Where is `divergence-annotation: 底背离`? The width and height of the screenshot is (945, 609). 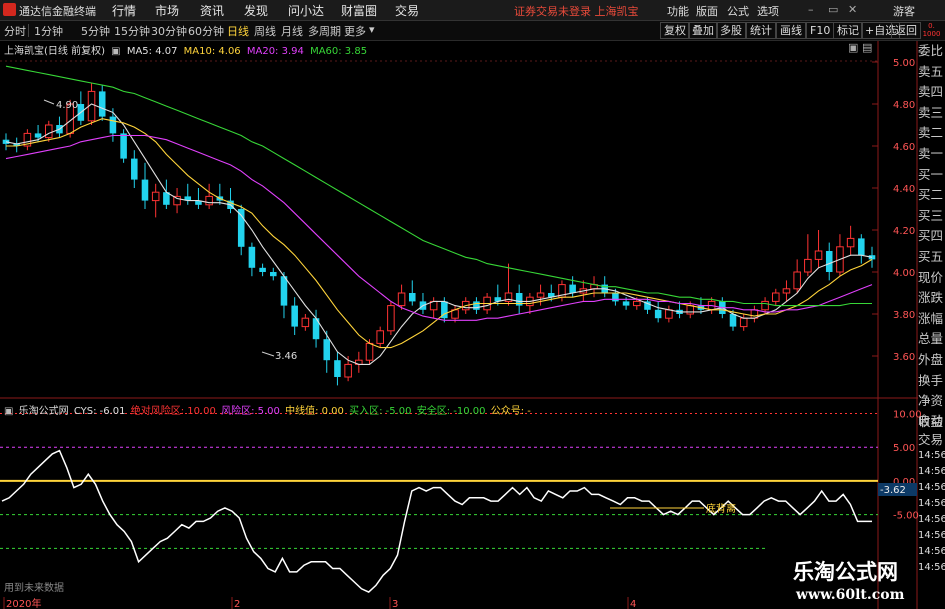 divergence-annotation: 底背离 is located at coordinates (721, 508).